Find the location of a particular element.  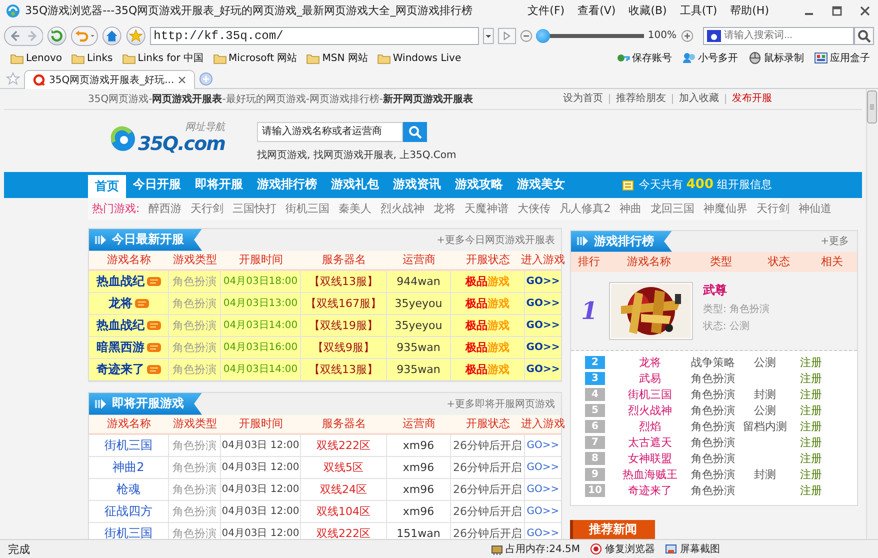

nav-tab: 今日开服 is located at coordinates (157, 185).